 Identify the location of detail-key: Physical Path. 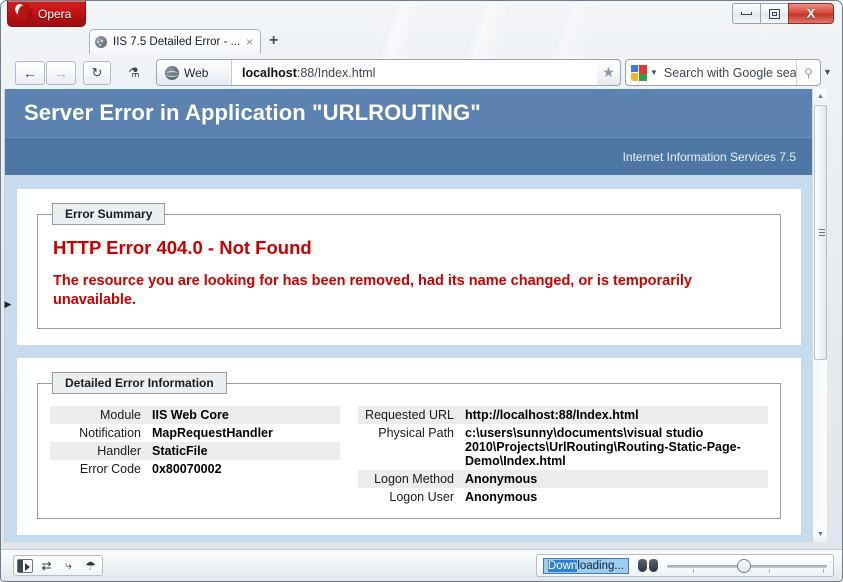
(416, 433).